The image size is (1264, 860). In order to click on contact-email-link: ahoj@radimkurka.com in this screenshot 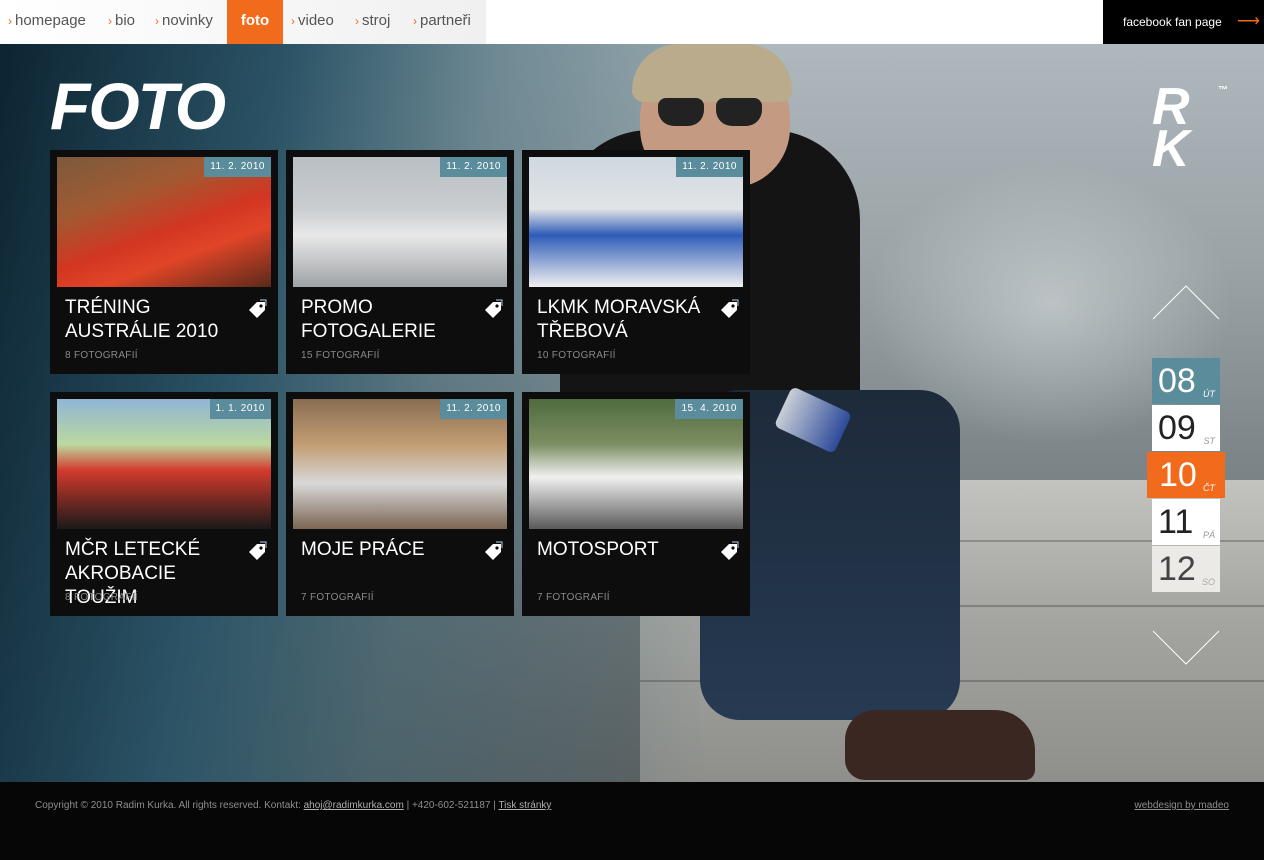, I will do `click(354, 805)`.